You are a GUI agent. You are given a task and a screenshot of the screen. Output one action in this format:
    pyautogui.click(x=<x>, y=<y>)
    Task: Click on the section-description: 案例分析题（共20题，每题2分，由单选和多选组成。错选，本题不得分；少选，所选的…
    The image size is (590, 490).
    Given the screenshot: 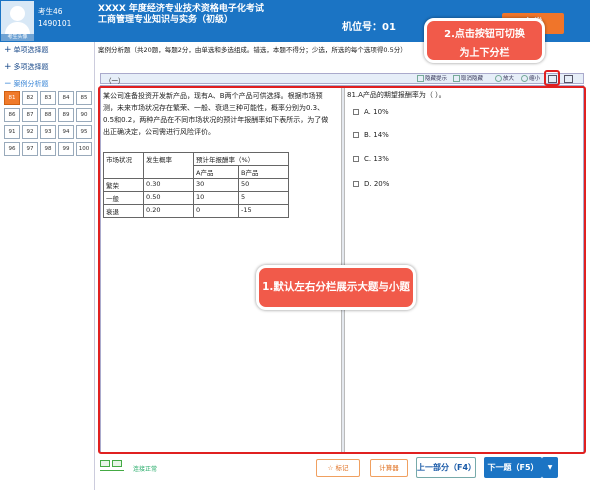 What is the action you would take?
    pyautogui.click(x=252, y=50)
    